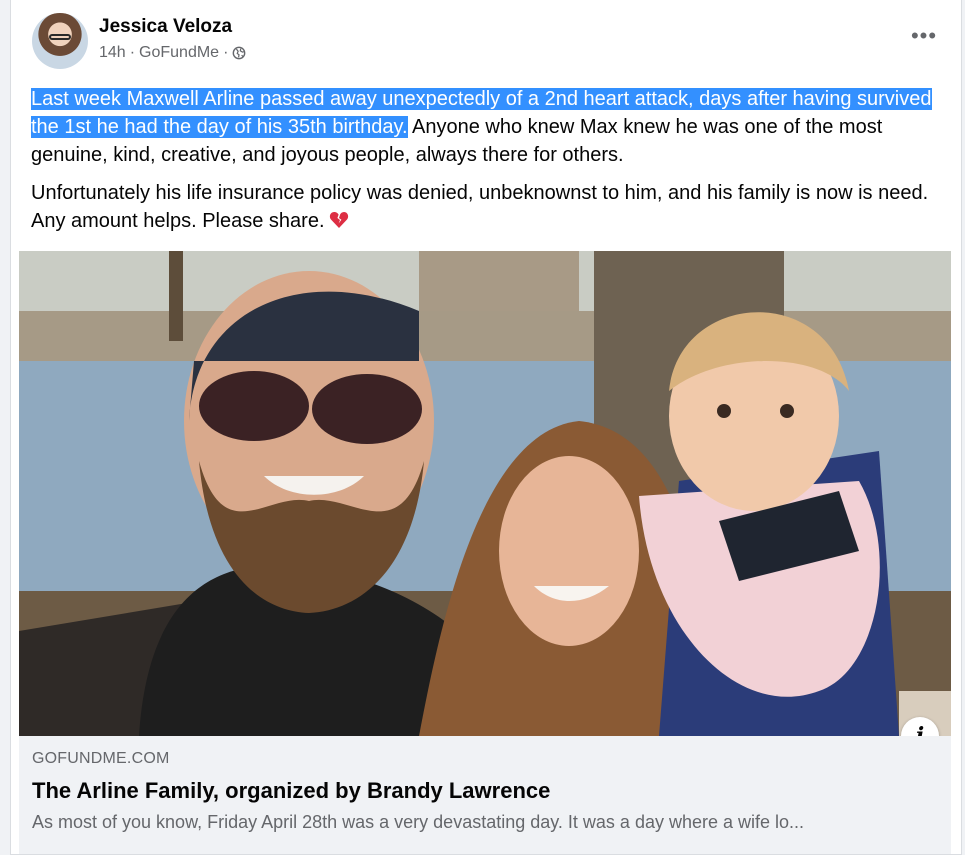  What do you see at coordinates (492, 43) in the screenshot?
I see `post-header: Jessica Veloza 14h · GoFundMe · •••` at bounding box center [492, 43].